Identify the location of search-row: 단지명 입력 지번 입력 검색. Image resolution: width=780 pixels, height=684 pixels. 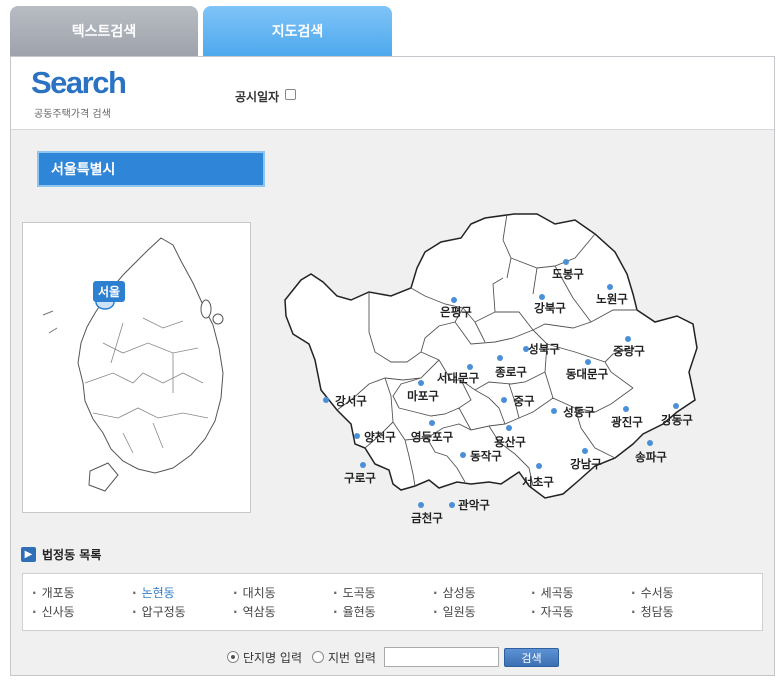
(392, 658).